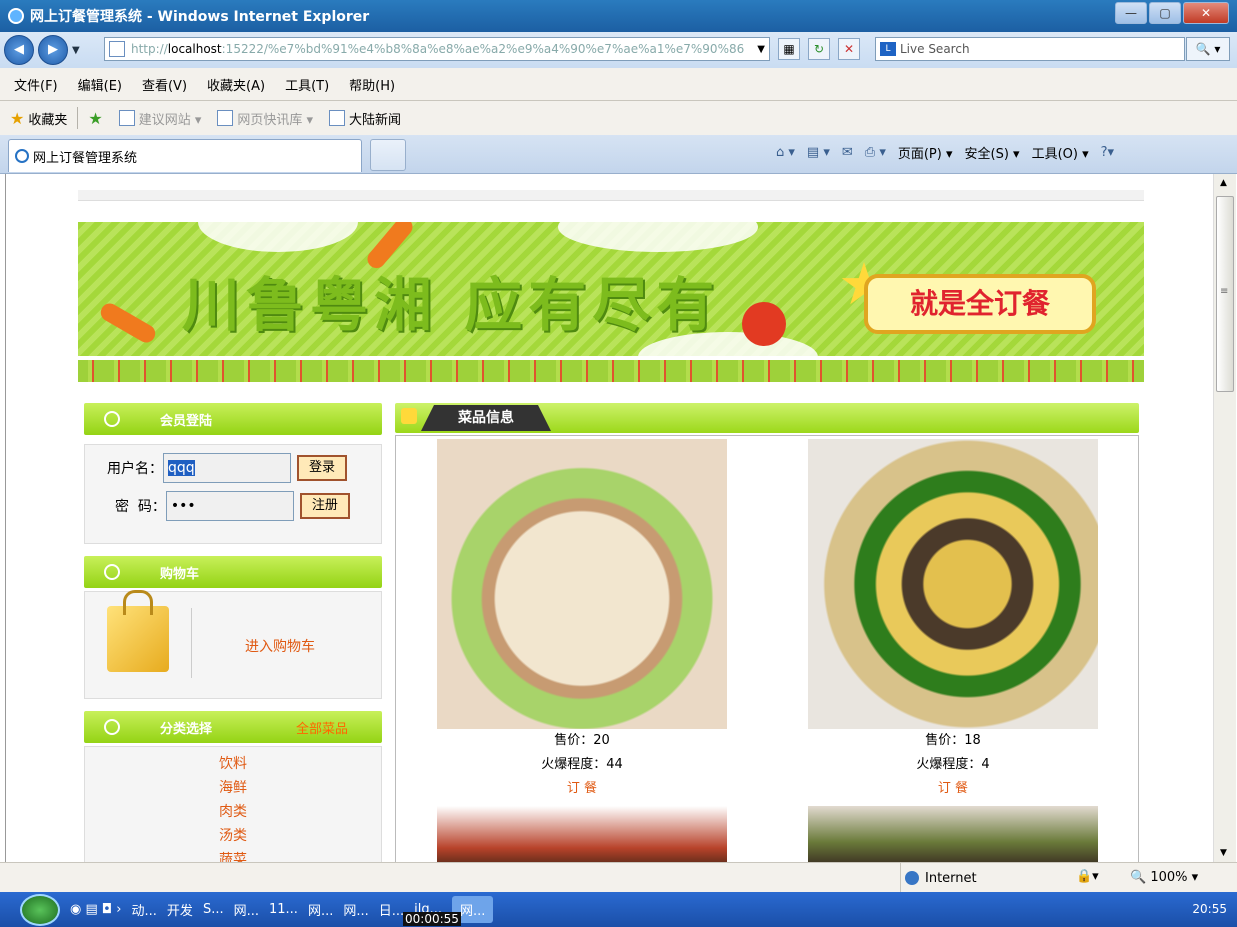  Describe the element at coordinates (875, 152) in the screenshot. I see `print-icon: ⎙ ▾` at that location.